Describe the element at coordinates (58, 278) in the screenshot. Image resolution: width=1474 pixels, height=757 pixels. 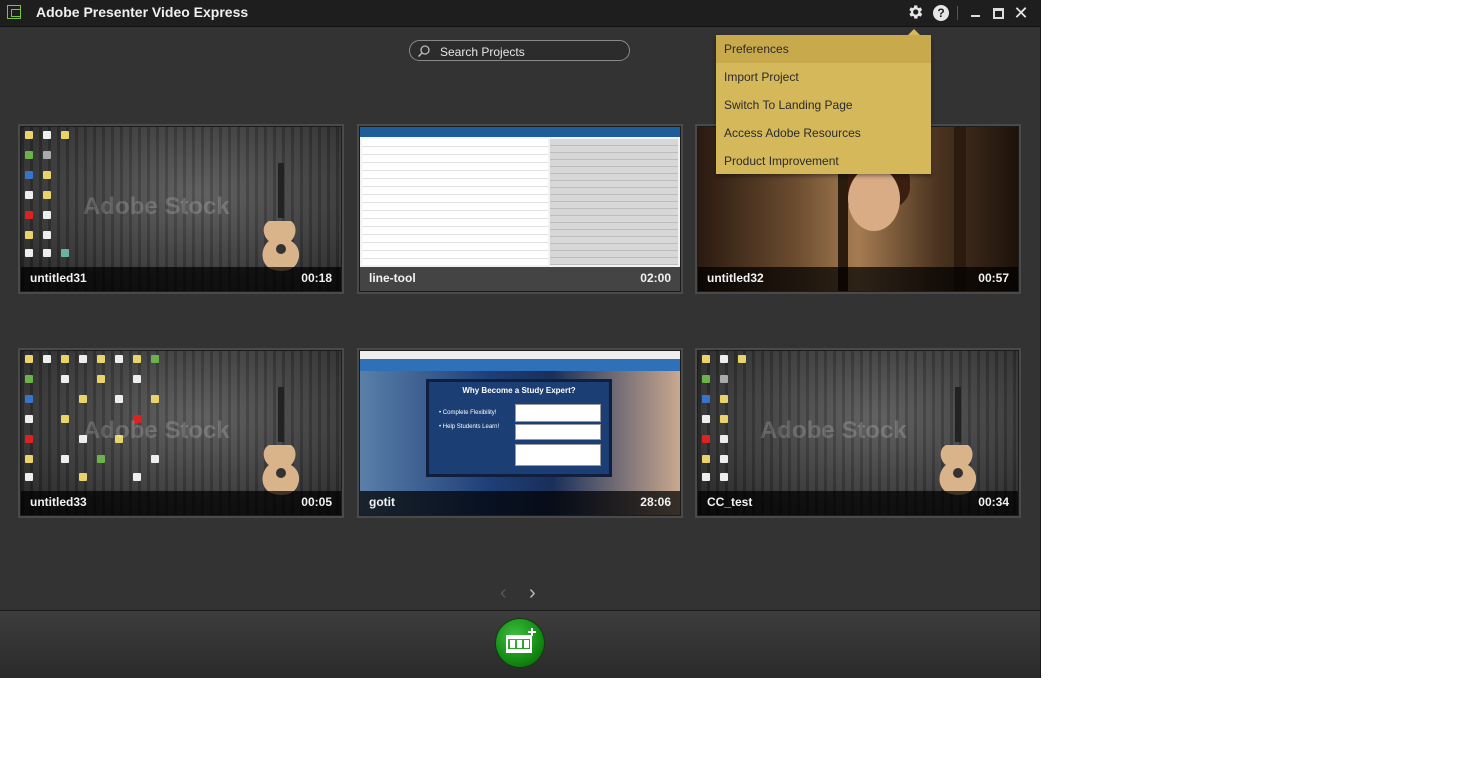
I see `project-name: untitled31` at that location.